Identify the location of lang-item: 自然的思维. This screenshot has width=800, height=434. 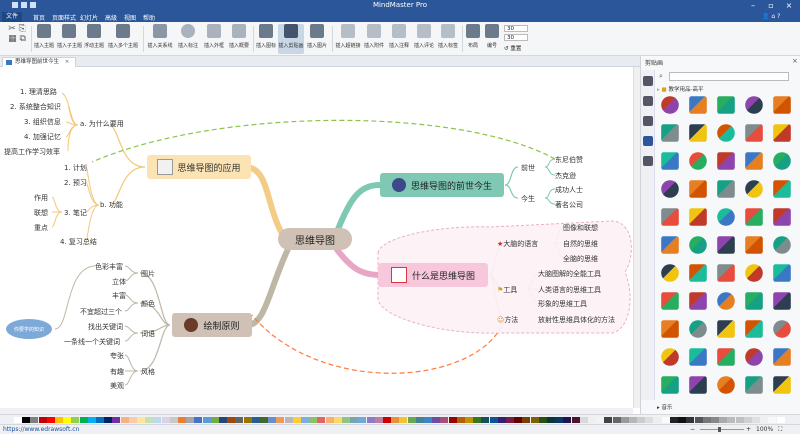
(580, 244).